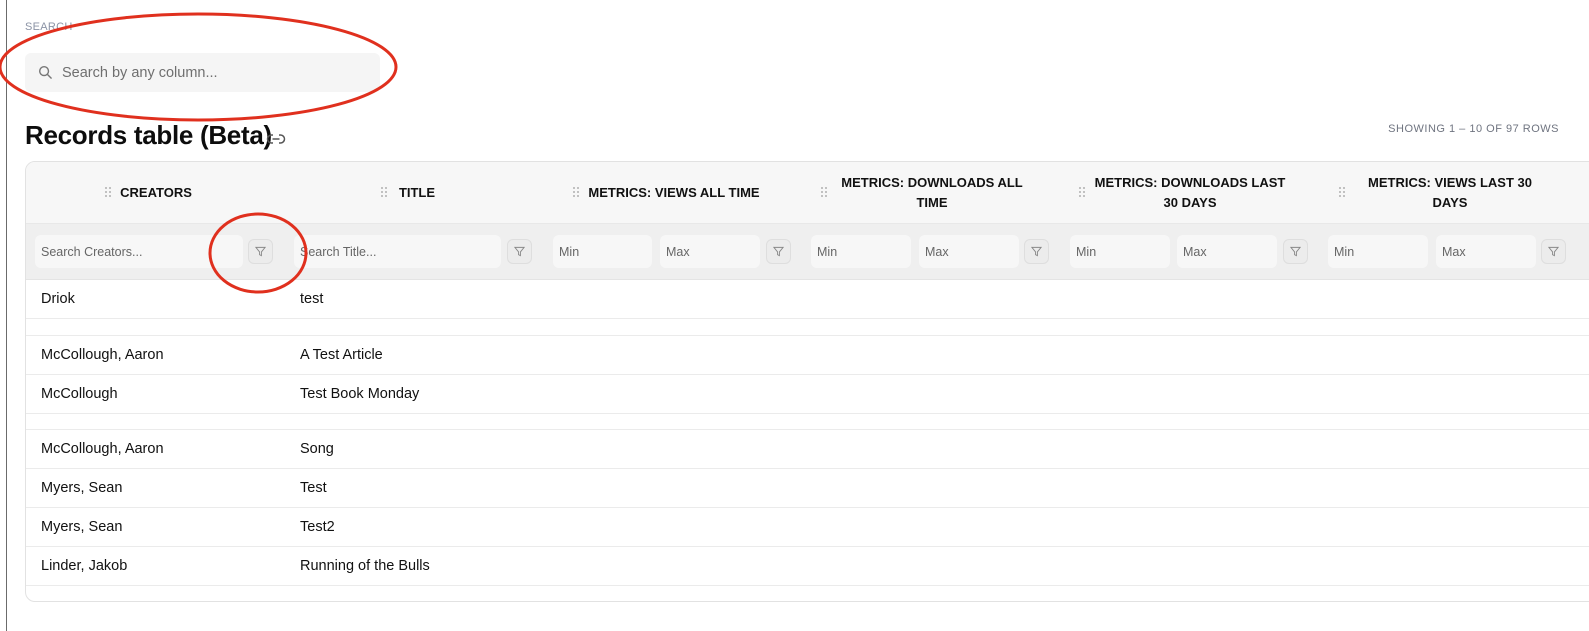 The height and width of the screenshot is (631, 1589). What do you see at coordinates (276, 139) in the screenshot?
I see `link-icon` at bounding box center [276, 139].